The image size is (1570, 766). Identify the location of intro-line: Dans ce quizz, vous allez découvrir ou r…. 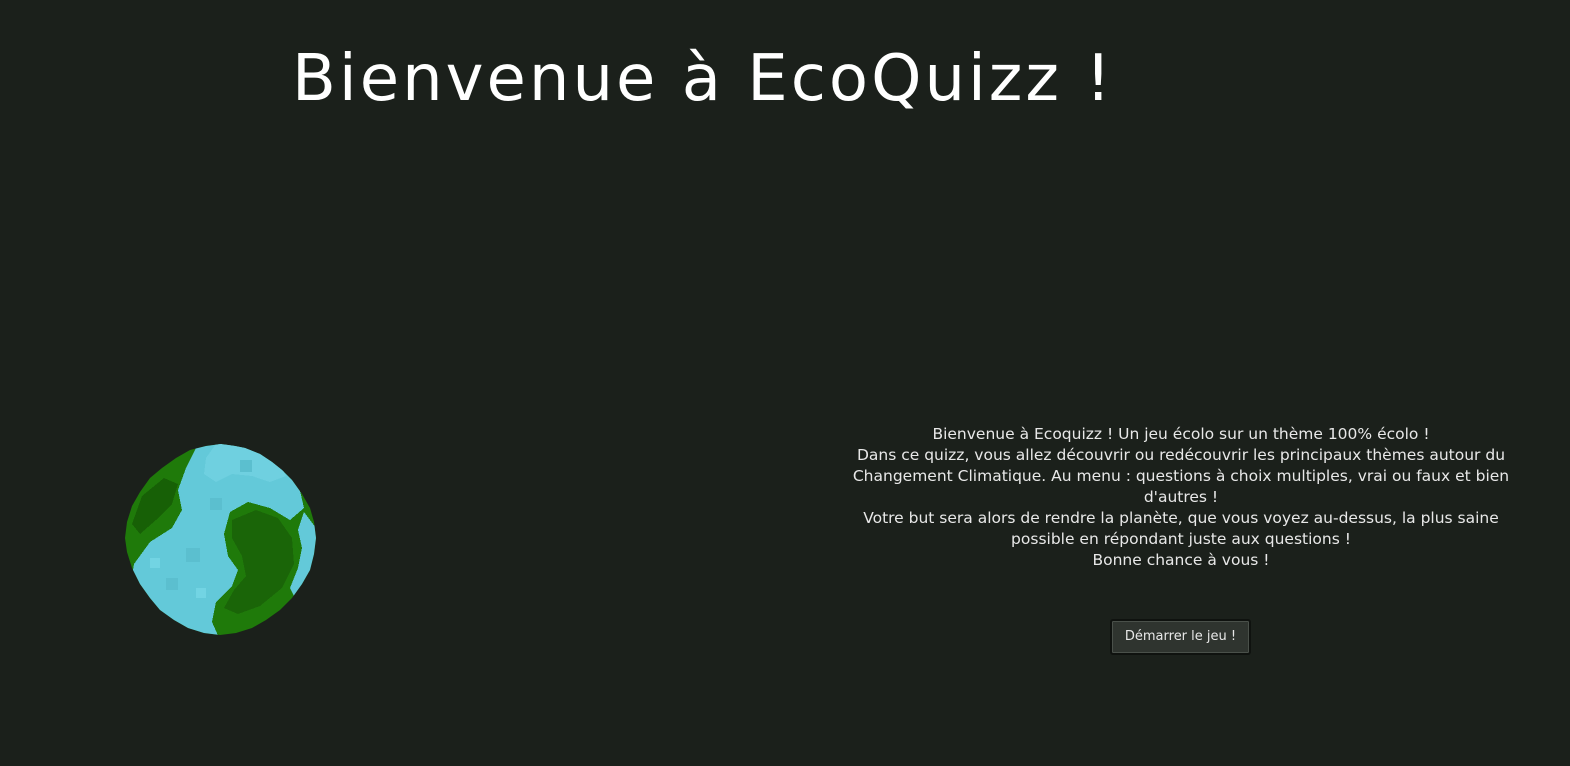
(1181, 476).